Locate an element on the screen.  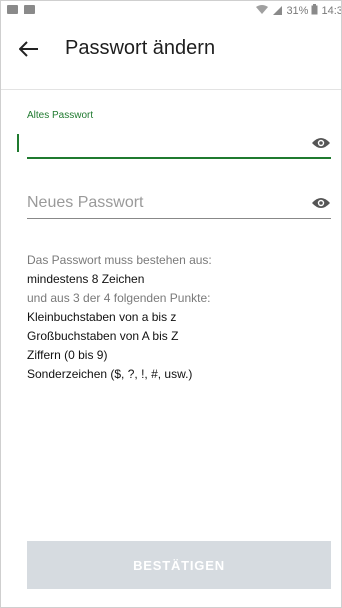
old-password-input is located at coordinates (162, 143).